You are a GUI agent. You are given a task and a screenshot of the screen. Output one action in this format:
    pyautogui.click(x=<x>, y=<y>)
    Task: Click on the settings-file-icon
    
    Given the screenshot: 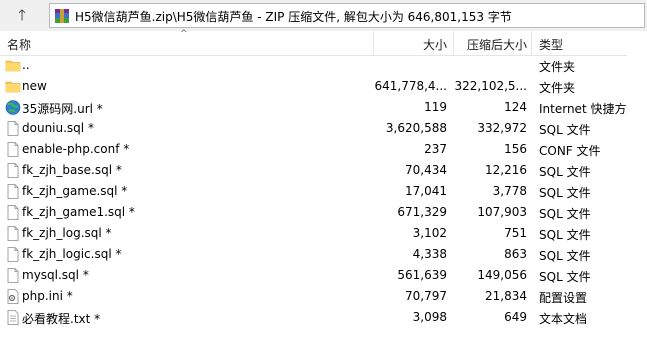 What is the action you would take?
    pyautogui.click(x=13, y=296)
    